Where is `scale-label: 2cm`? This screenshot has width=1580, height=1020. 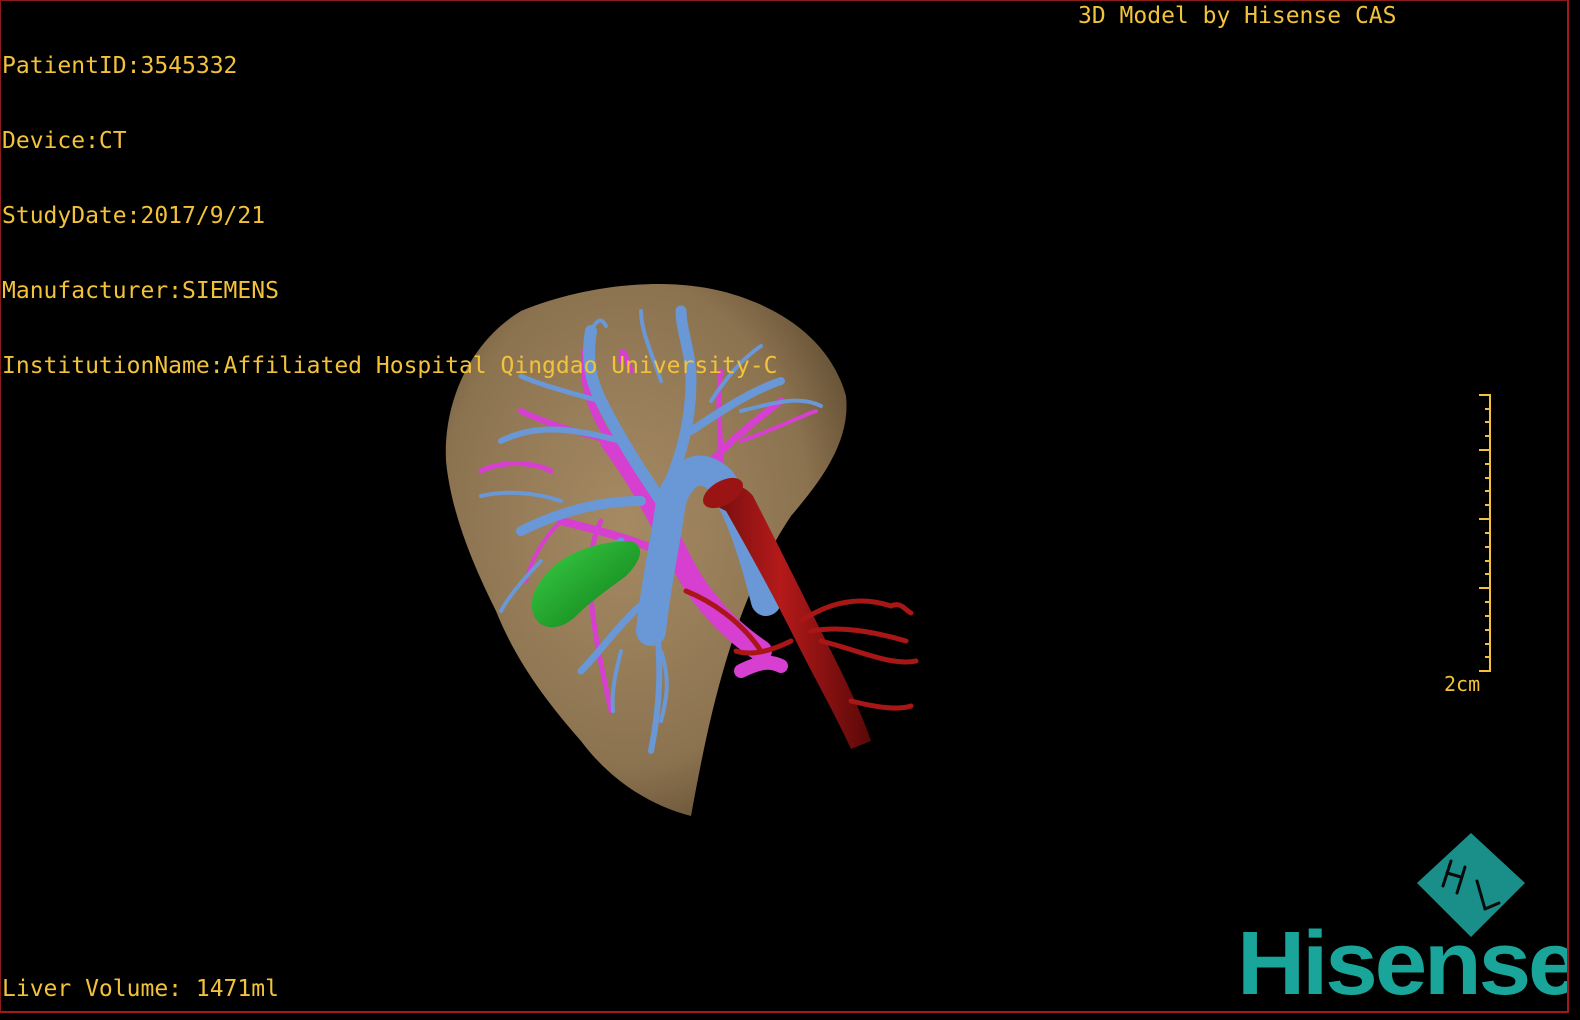
scale-label: 2cm is located at coordinates (1462, 684).